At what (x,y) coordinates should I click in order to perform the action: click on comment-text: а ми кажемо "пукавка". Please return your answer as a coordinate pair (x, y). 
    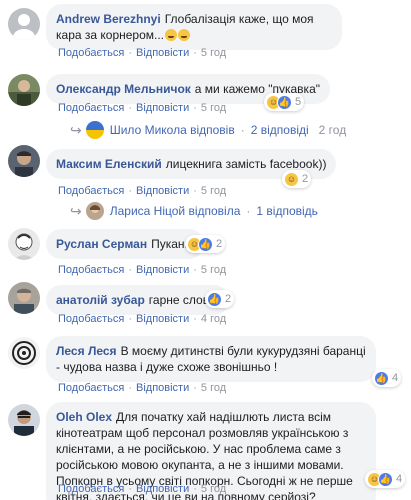
    Looking at the image, I should click on (257, 89).